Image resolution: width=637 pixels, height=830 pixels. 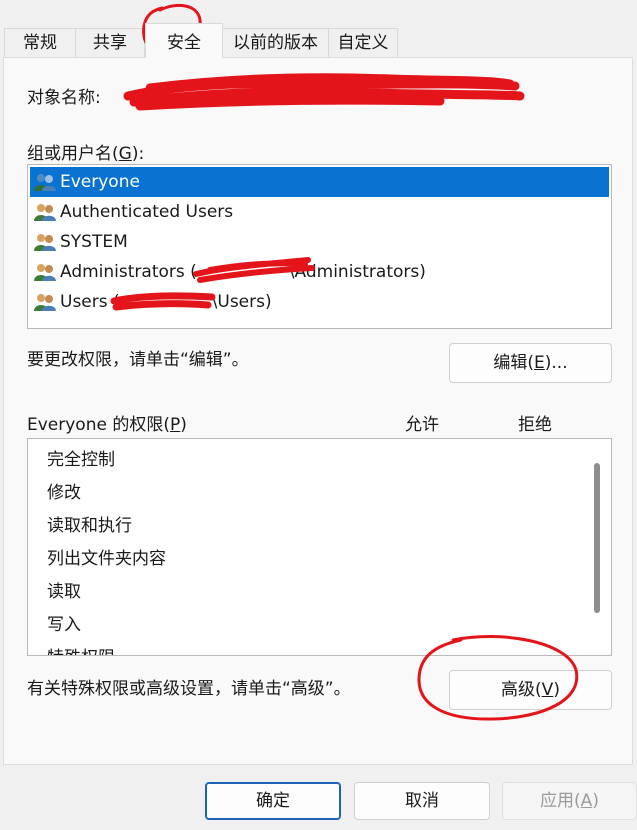 I want to click on permission-full-control: 完全控制, so click(x=81, y=460).